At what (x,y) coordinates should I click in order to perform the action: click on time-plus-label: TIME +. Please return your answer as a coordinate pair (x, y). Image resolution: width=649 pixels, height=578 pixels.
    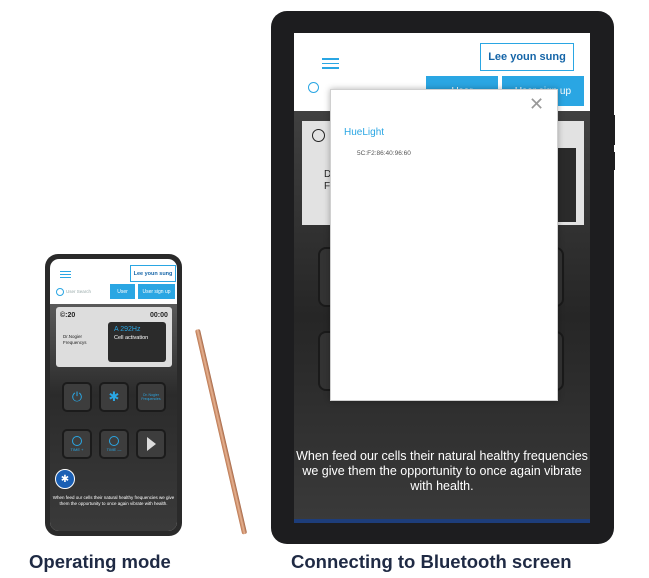
    Looking at the image, I should click on (77, 449).